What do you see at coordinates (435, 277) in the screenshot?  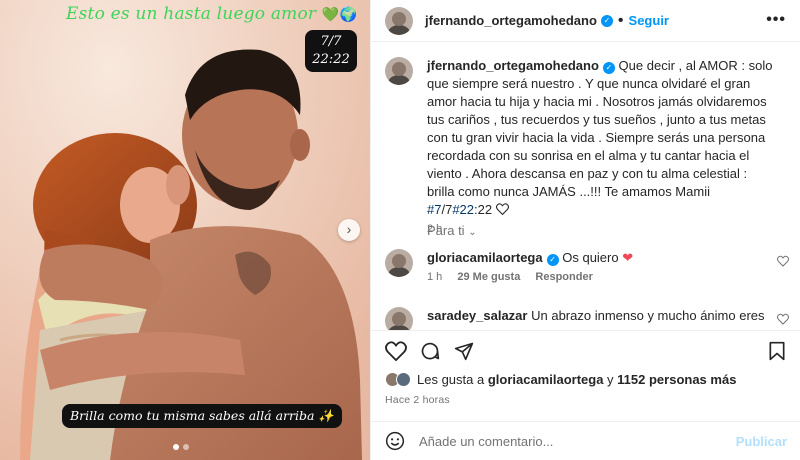 I see `comment-time: 1 h` at bounding box center [435, 277].